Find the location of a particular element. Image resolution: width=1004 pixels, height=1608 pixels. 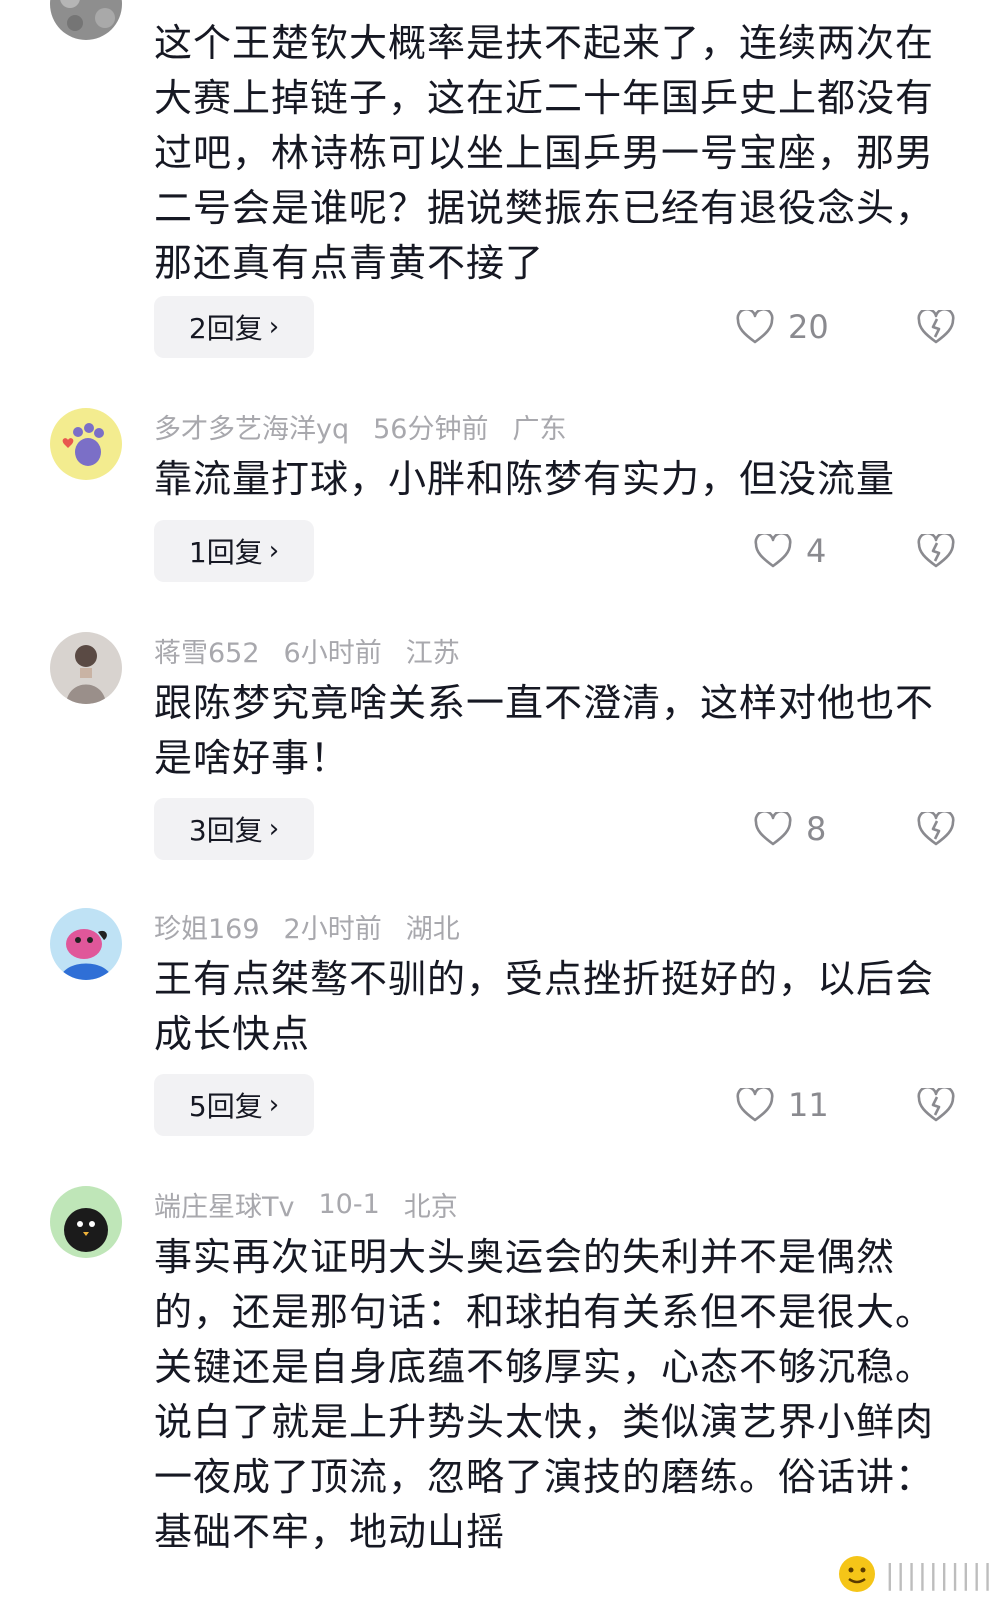

watermark: |||||||||| is located at coordinates (916, 1574).